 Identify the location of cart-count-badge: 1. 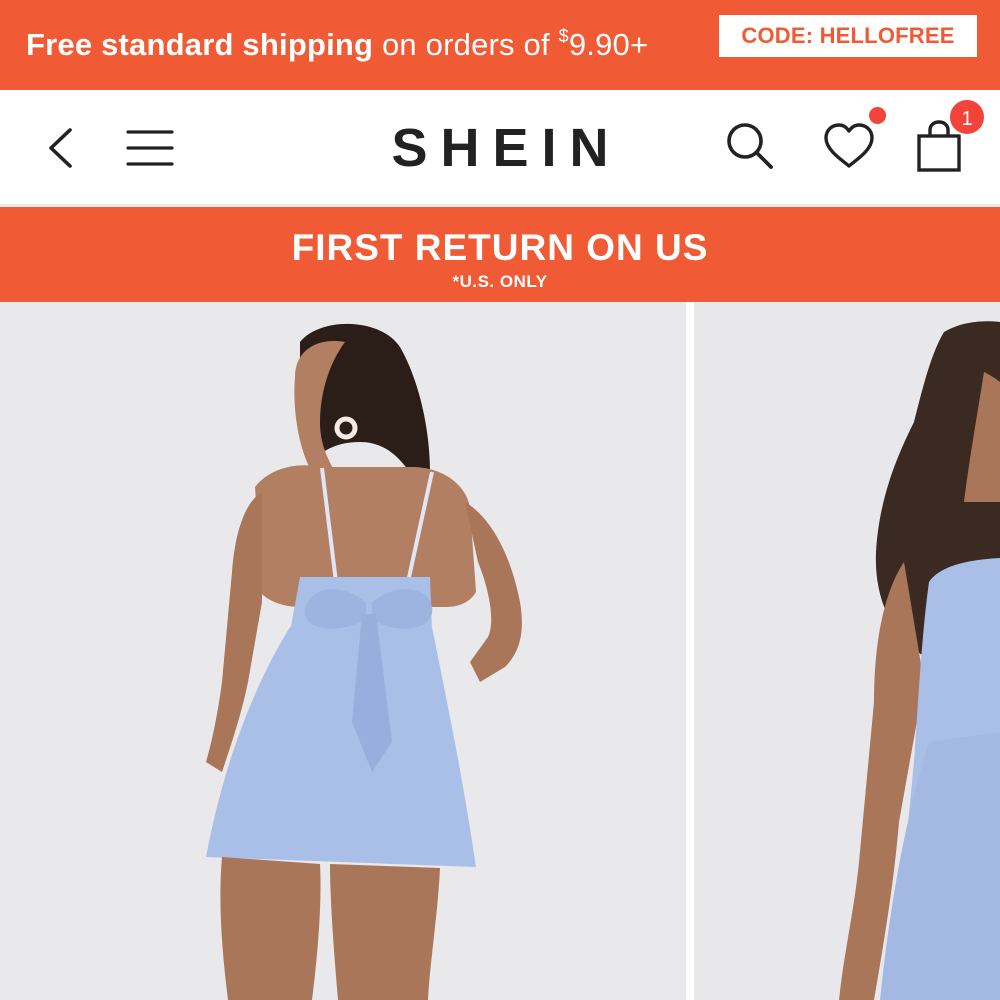
(967, 117).